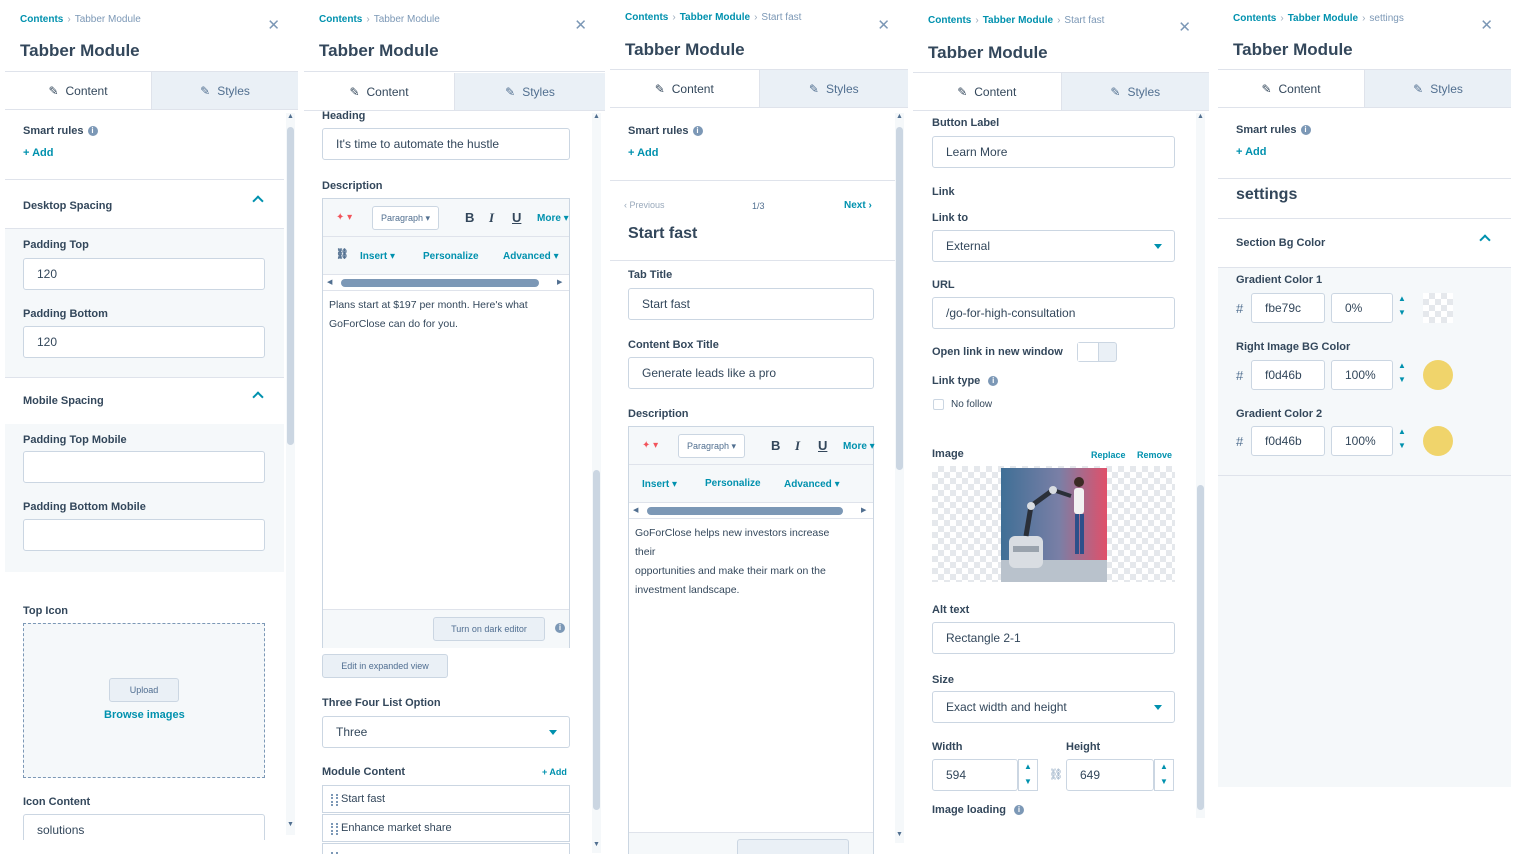 The height and width of the screenshot is (854, 1520). What do you see at coordinates (751, 373) in the screenshot?
I see `content-box-title-input: Generate leads like a pro` at bounding box center [751, 373].